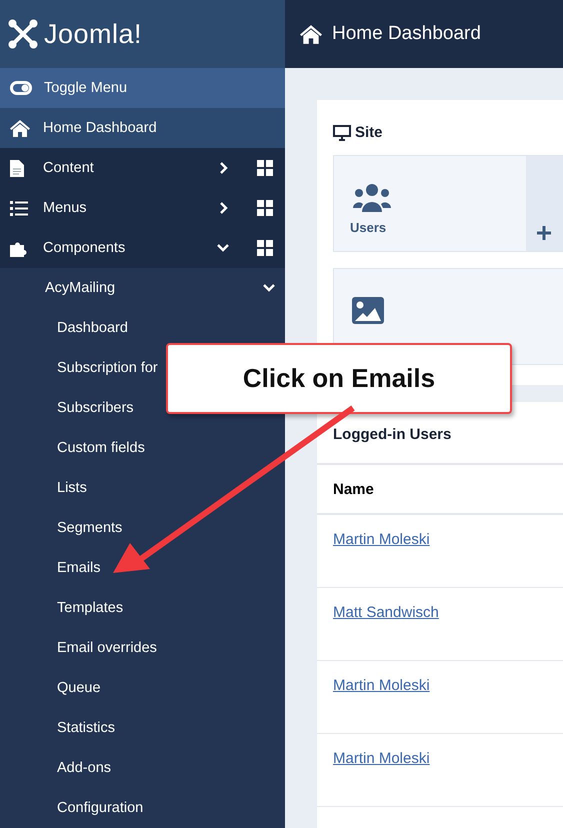 The height and width of the screenshot is (828, 563). I want to click on file-icon, so click(17, 168).